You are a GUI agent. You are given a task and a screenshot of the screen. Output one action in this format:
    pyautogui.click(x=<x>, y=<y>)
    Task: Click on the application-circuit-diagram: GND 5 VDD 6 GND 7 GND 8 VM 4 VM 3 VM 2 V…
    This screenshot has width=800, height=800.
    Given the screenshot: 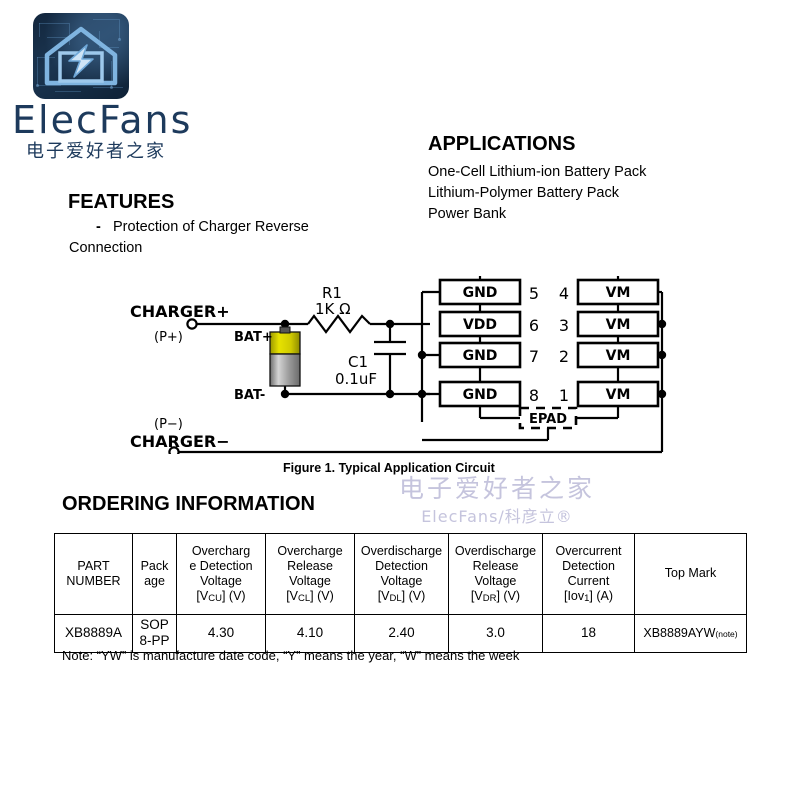 What is the action you would take?
    pyautogui.click(x=398, y=365)
    